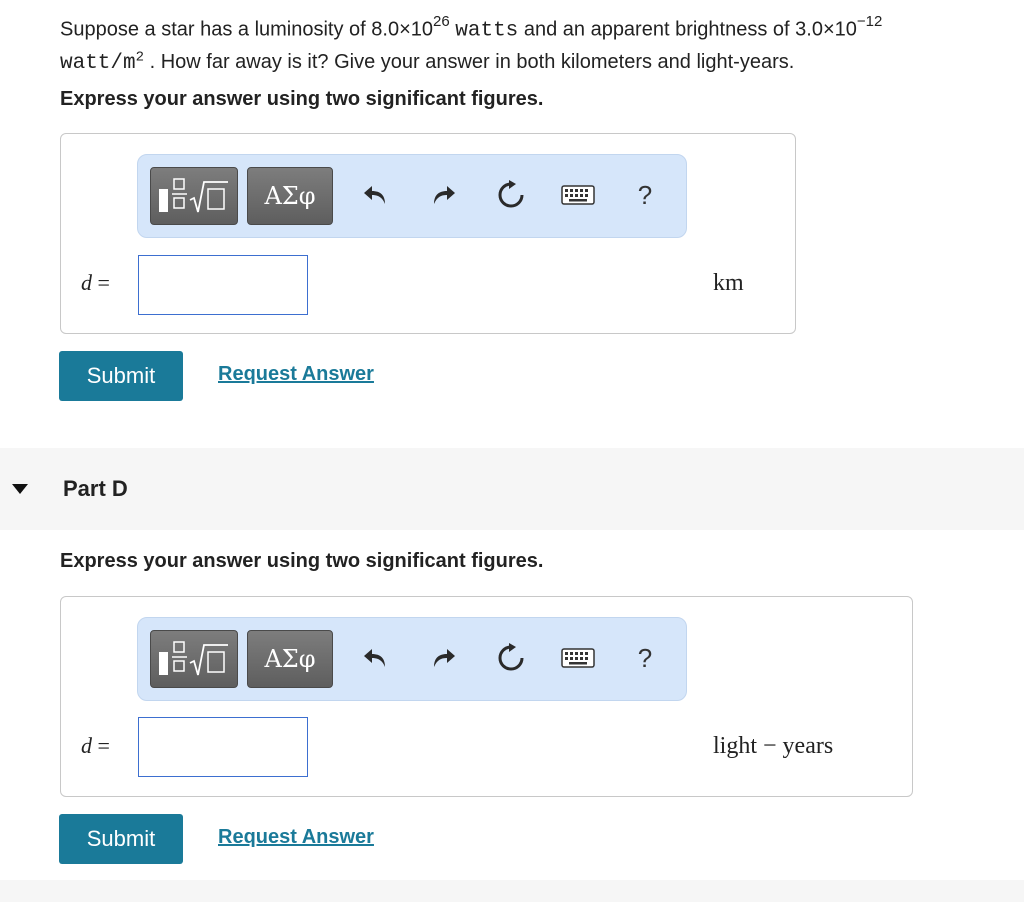 This screenshot has height=902, width=1024. What do you see at coordinates (869, 21) in the screenshot?
I see `brightness-exponent: −12` at bounding box center [869, 21].